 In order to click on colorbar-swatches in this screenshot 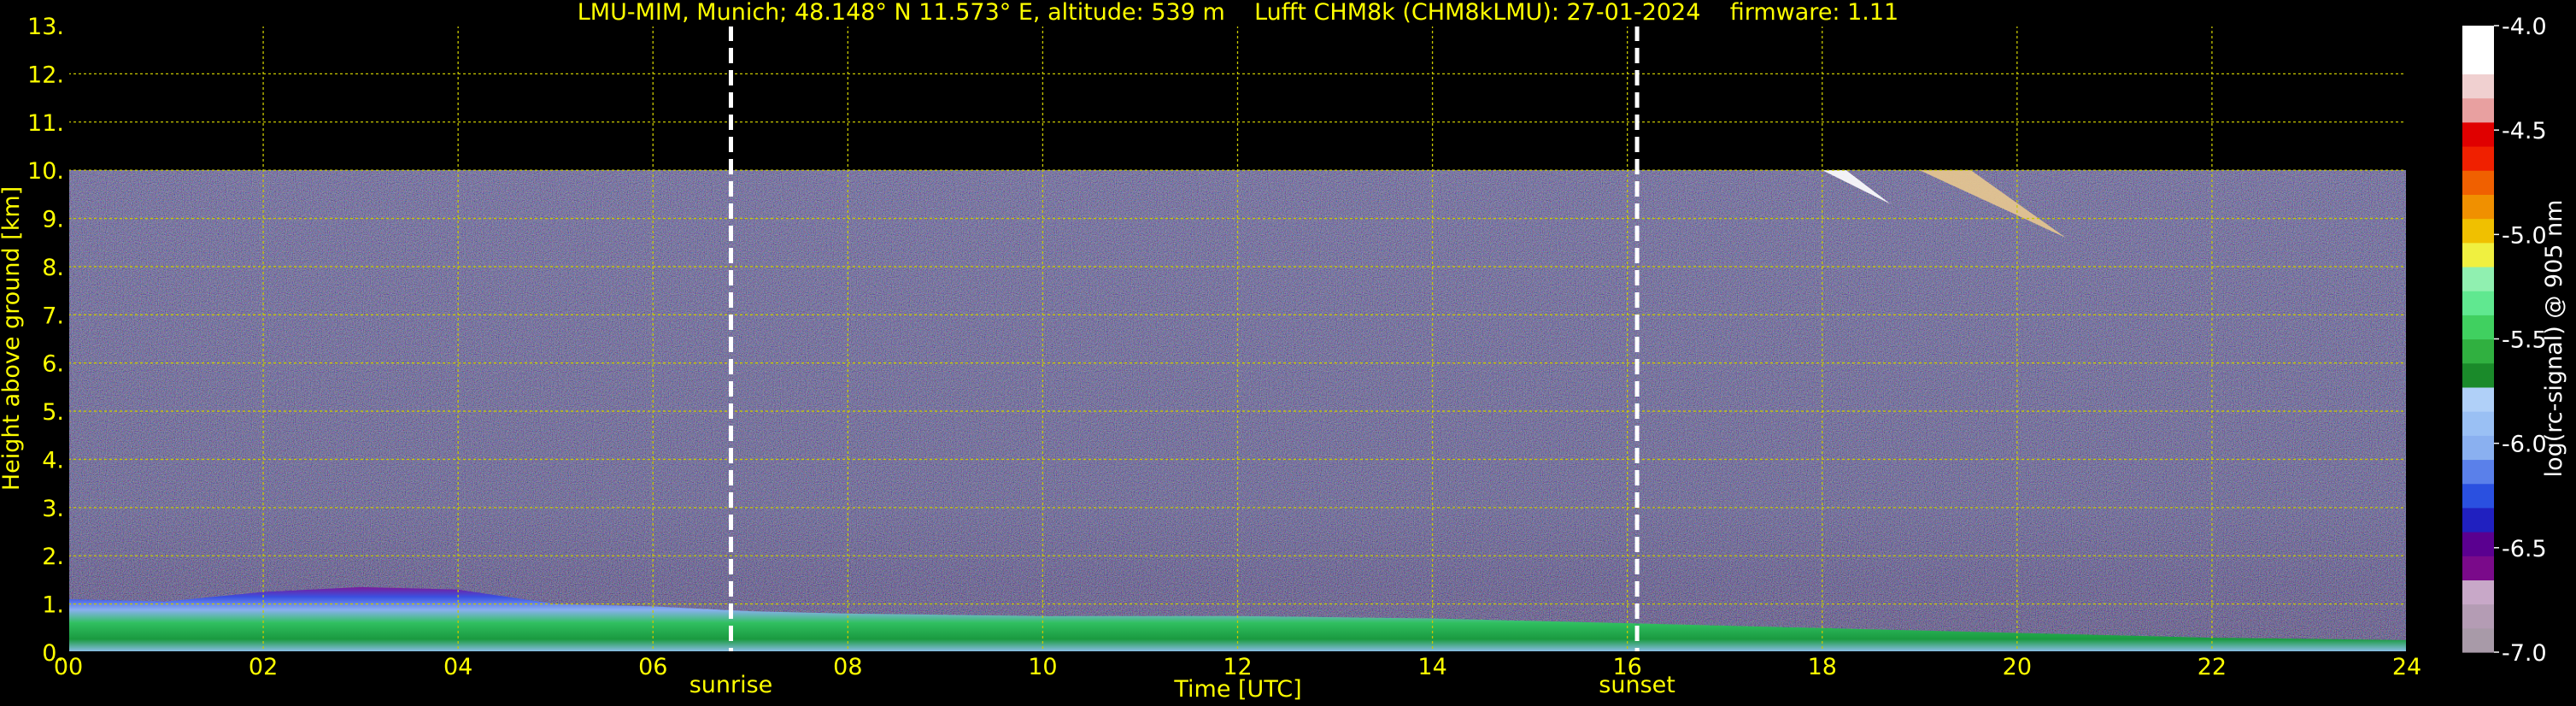, I will do `click(2478, 339)`.